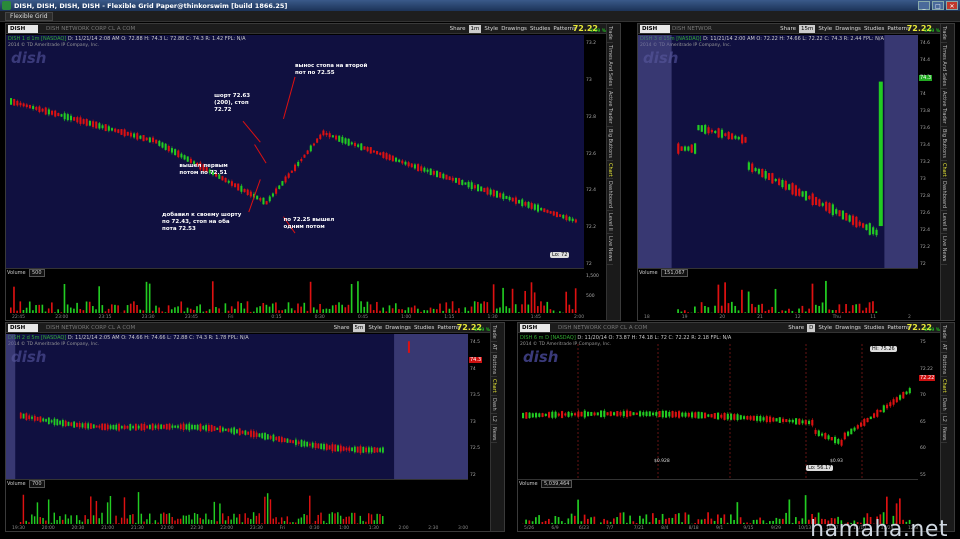 The height and width of the screenshot is (539, 960). Describe the element at coordinates (811, 328) in the screenshot. I see `timeframe-button: D` at that location.